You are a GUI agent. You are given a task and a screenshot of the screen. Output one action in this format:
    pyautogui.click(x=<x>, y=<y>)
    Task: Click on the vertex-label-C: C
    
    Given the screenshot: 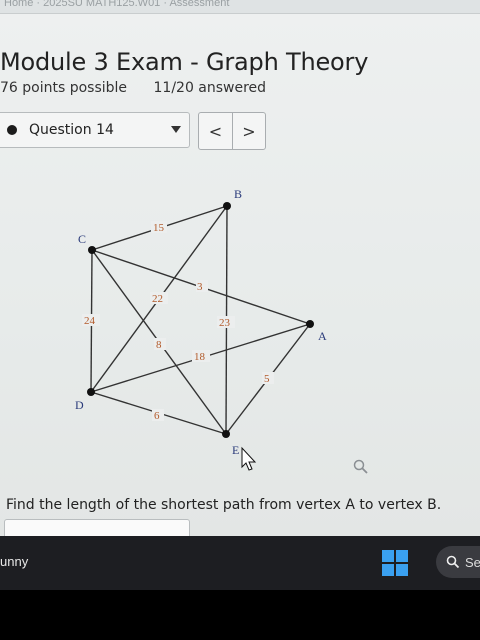 What is the action you would take?
    pyautogui.click(x=82, y=239)
    